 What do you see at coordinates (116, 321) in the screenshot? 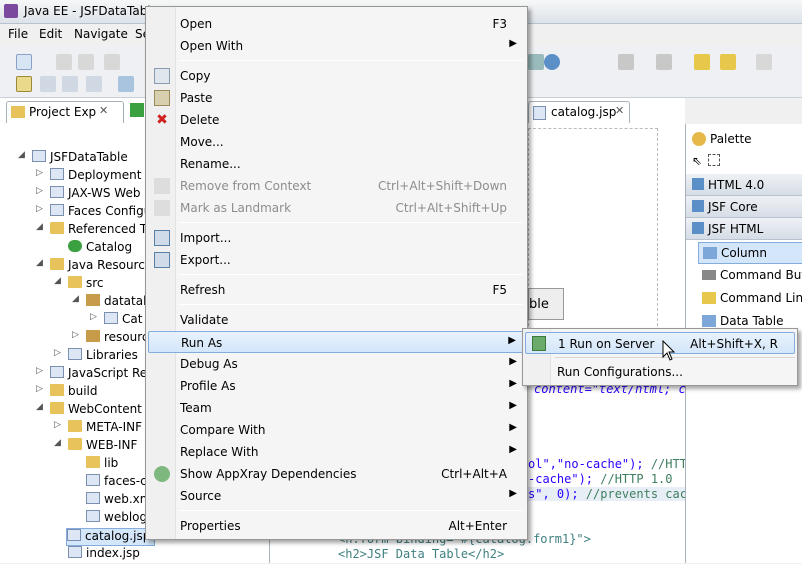
I see `tree-item: ▷ Cat` at bounding box center [116, 321].